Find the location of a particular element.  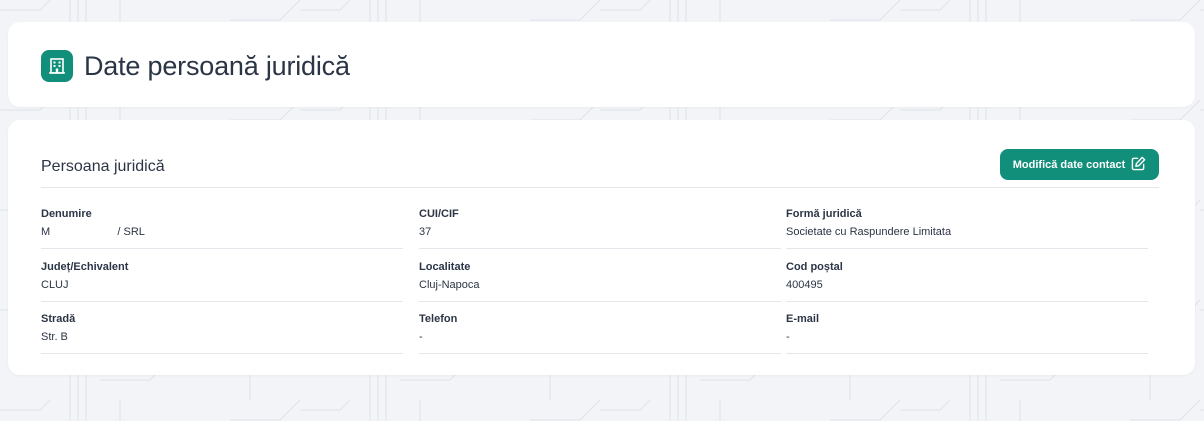

page-title: Date persoană juridică is located at coordinates (217, 65).